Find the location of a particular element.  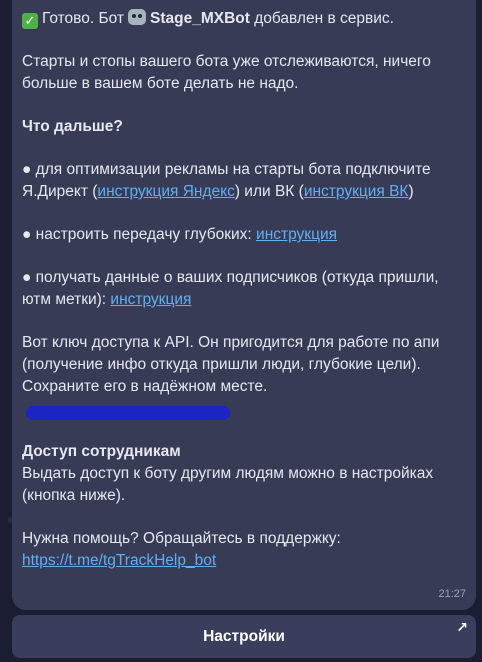

status-suffix: добавлен в сервис. is located at coordinates (324, 18).